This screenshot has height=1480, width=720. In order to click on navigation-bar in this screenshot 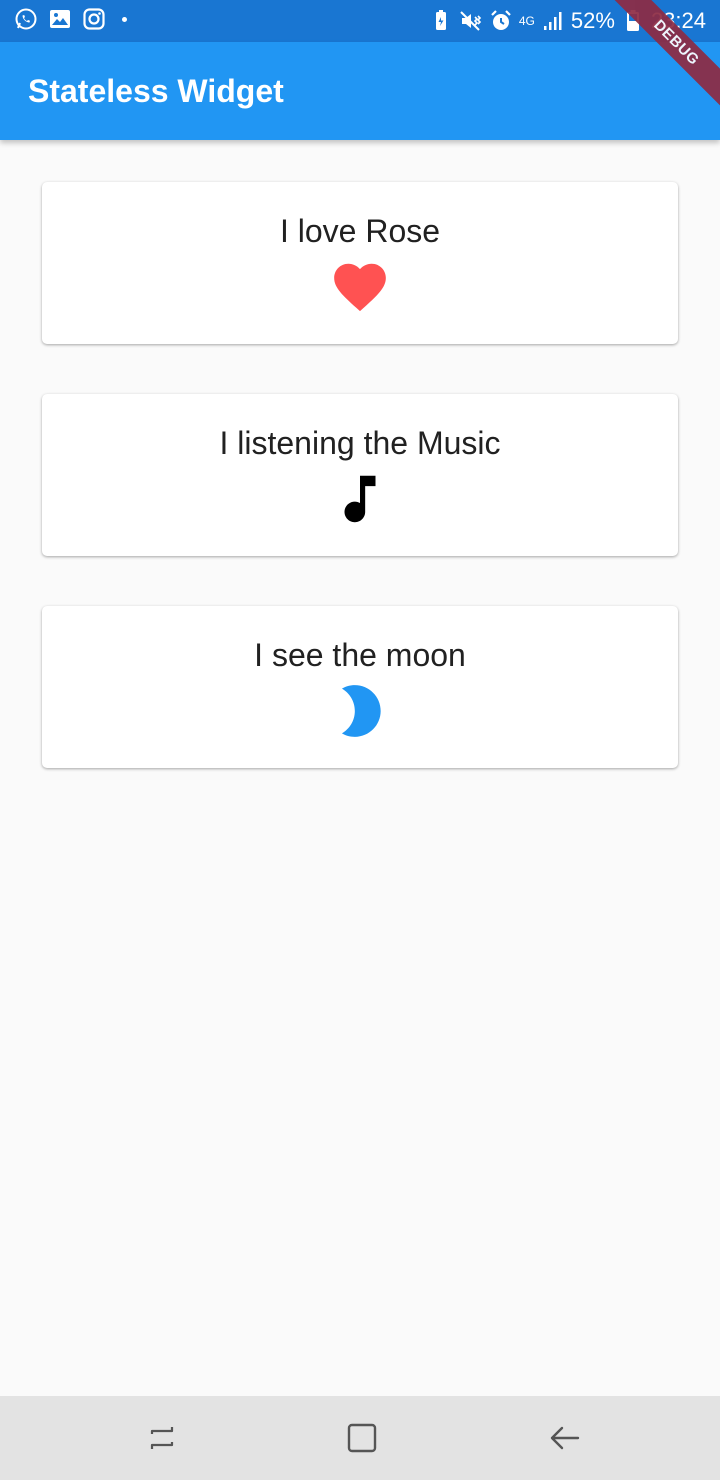, I will do `click(360, 1438)`.